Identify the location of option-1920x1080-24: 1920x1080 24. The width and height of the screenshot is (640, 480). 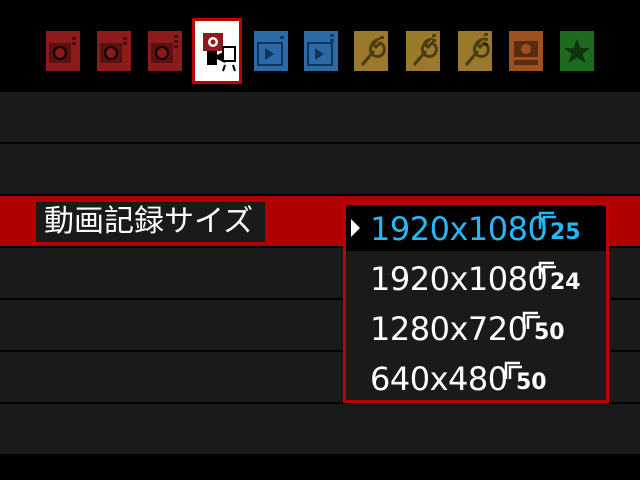
(476, 278).